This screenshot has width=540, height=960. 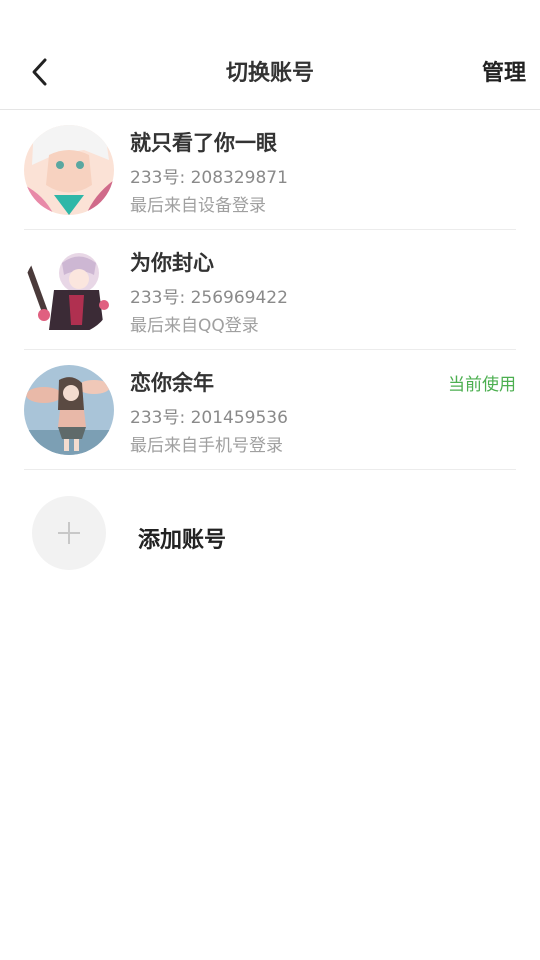 What do you see at coordinates (209, 178) in the screenshot?
I see `account-id: 233号: 208329871` at bounding box center [209, 178].